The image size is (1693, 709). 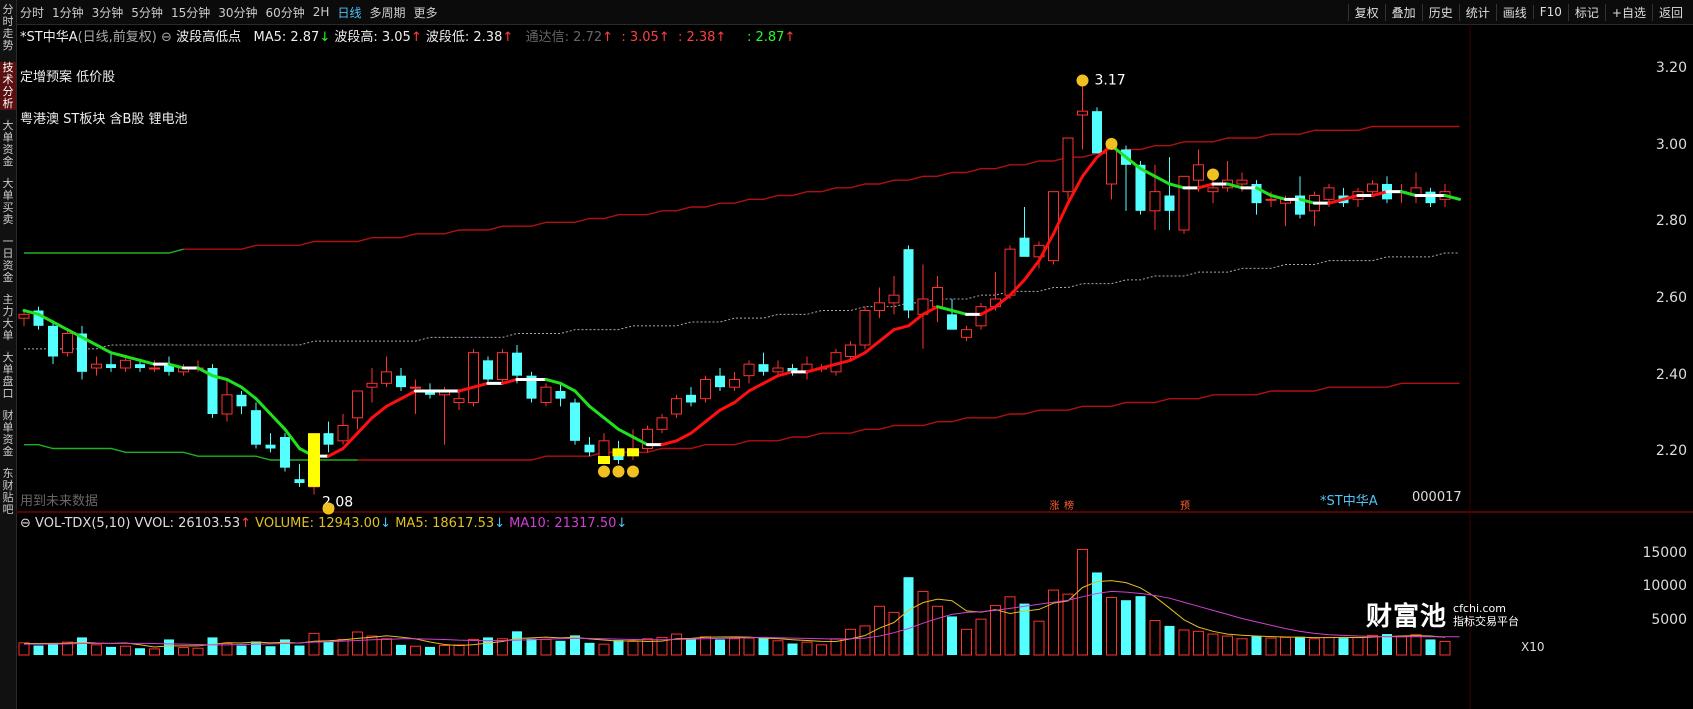 What do you see at coordinates (237, 12) in the screenshot?
I see `period-tab: 30分钟` at bounding box center [237, 12].